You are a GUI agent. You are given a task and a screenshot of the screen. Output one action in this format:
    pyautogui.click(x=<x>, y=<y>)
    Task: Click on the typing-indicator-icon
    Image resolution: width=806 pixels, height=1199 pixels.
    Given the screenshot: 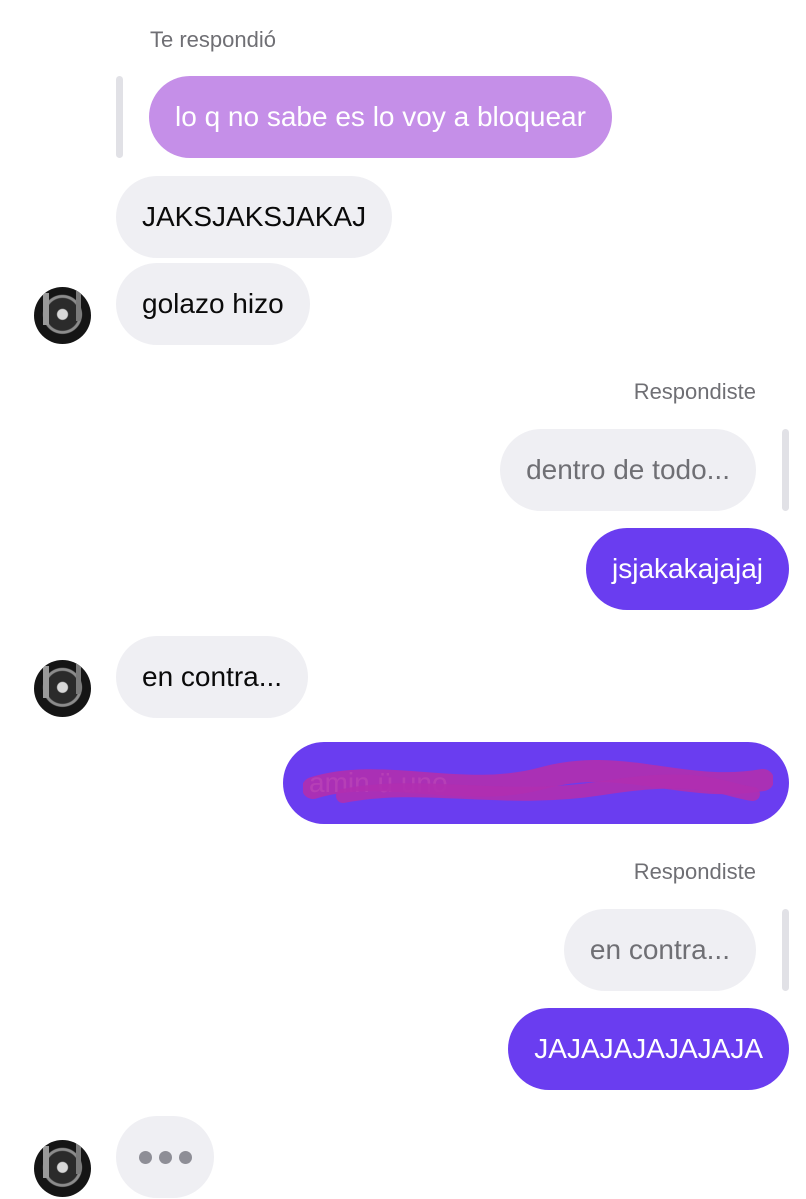 What is the action you would take?
    pyautogui.click(x=165, y=1157)
    